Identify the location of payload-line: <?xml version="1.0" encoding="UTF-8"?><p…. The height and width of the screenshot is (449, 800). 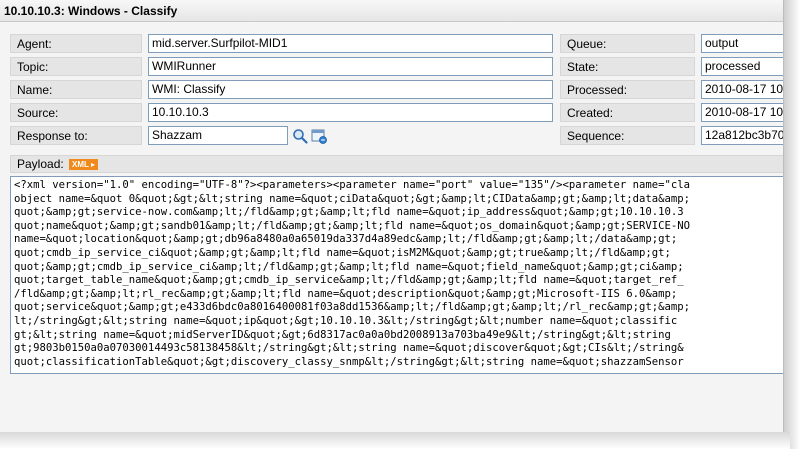
(352, 185).